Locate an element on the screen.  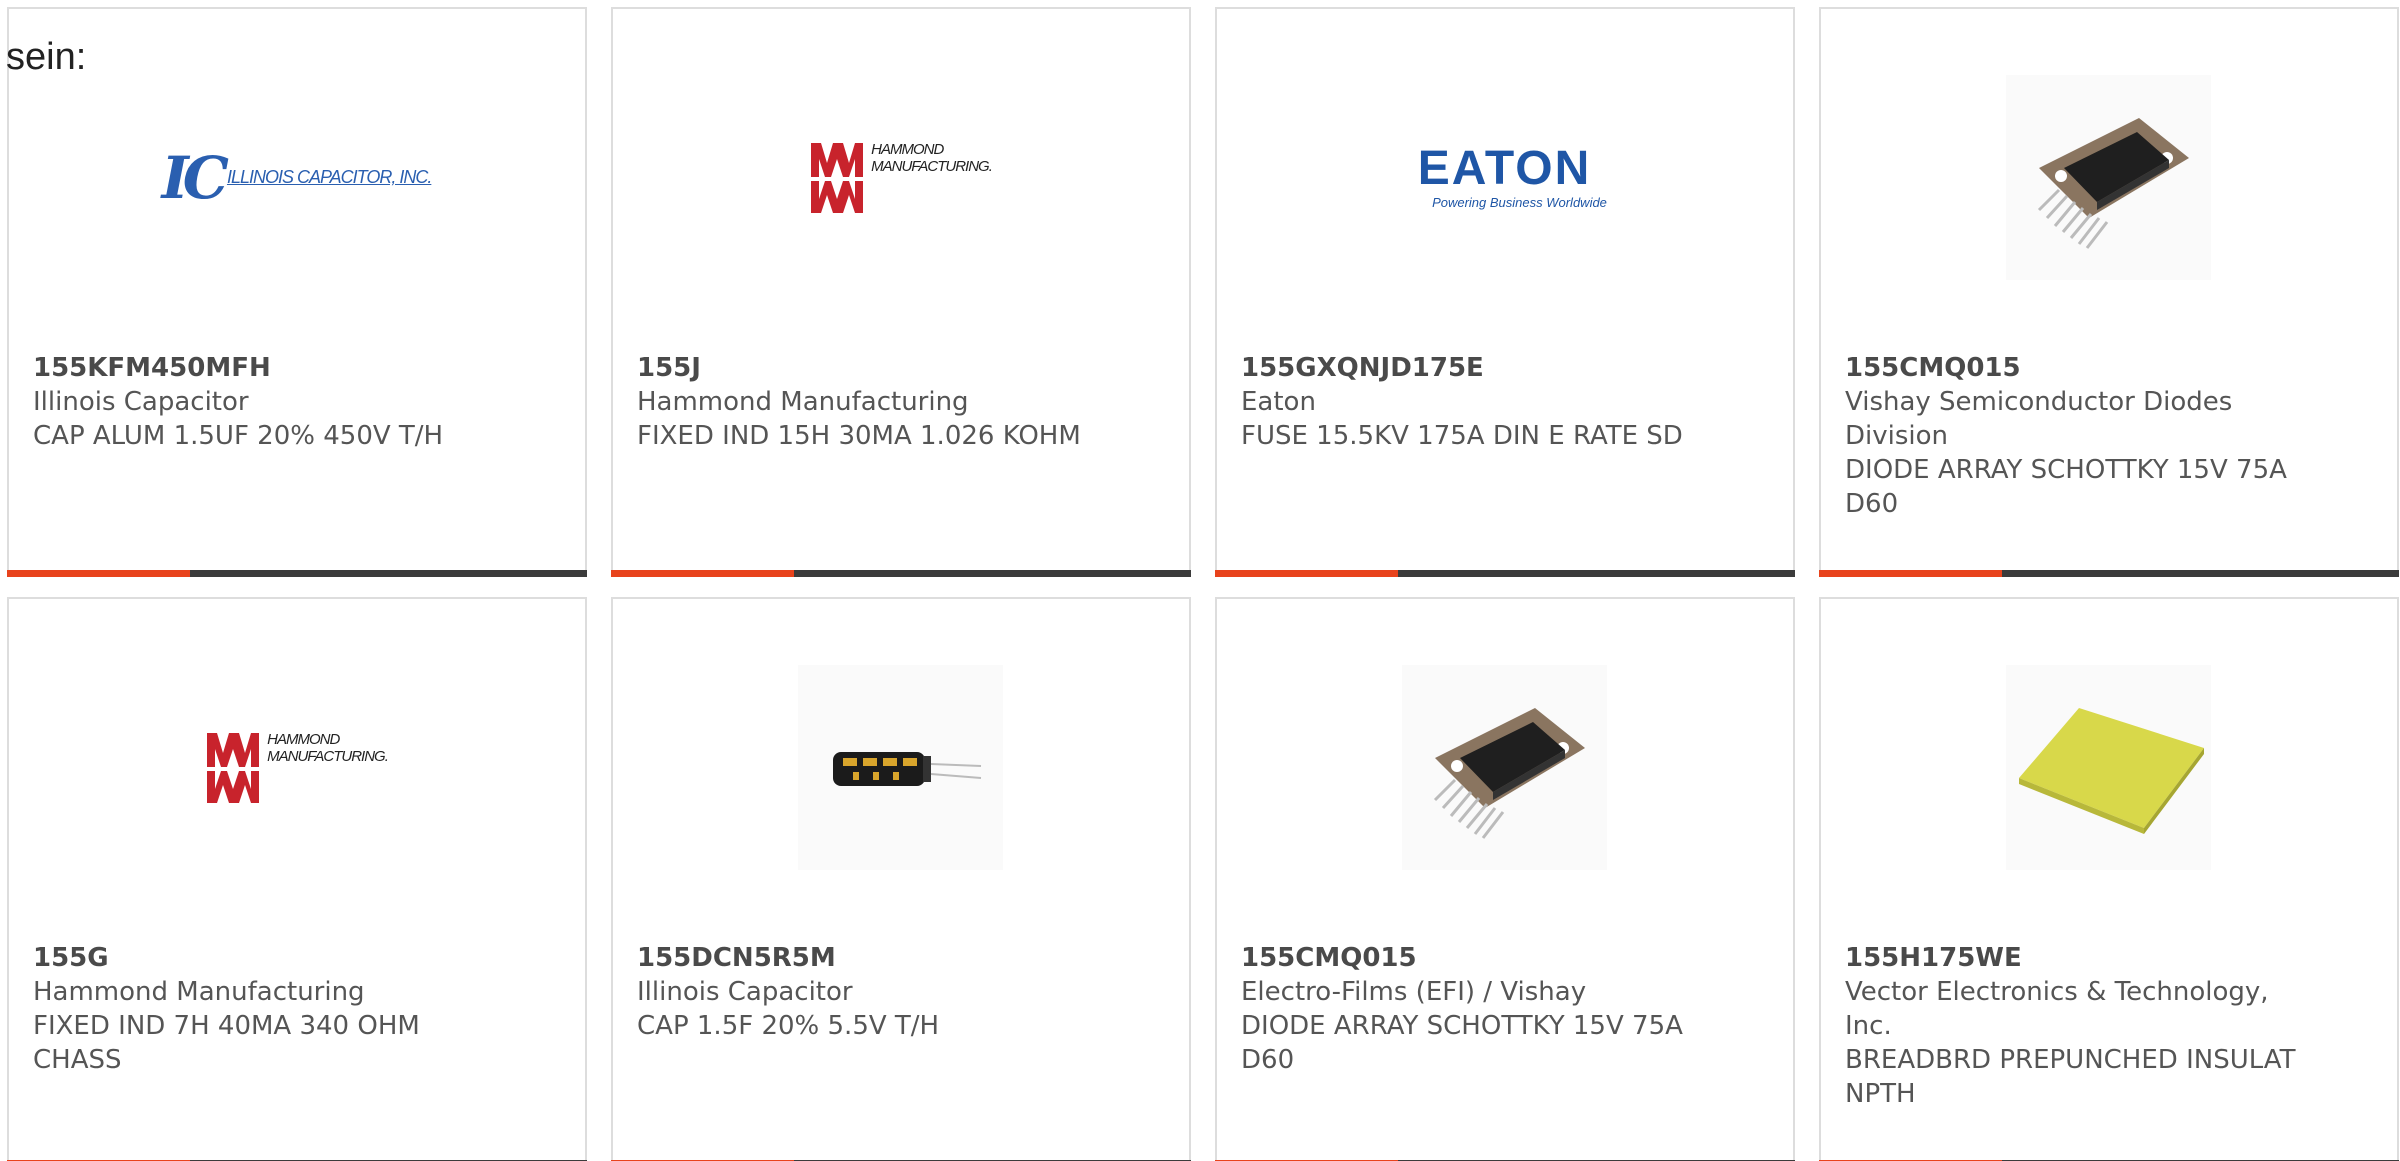
product-image: EATON Powering Business Worldwide is located at coordinates (1504, 177).